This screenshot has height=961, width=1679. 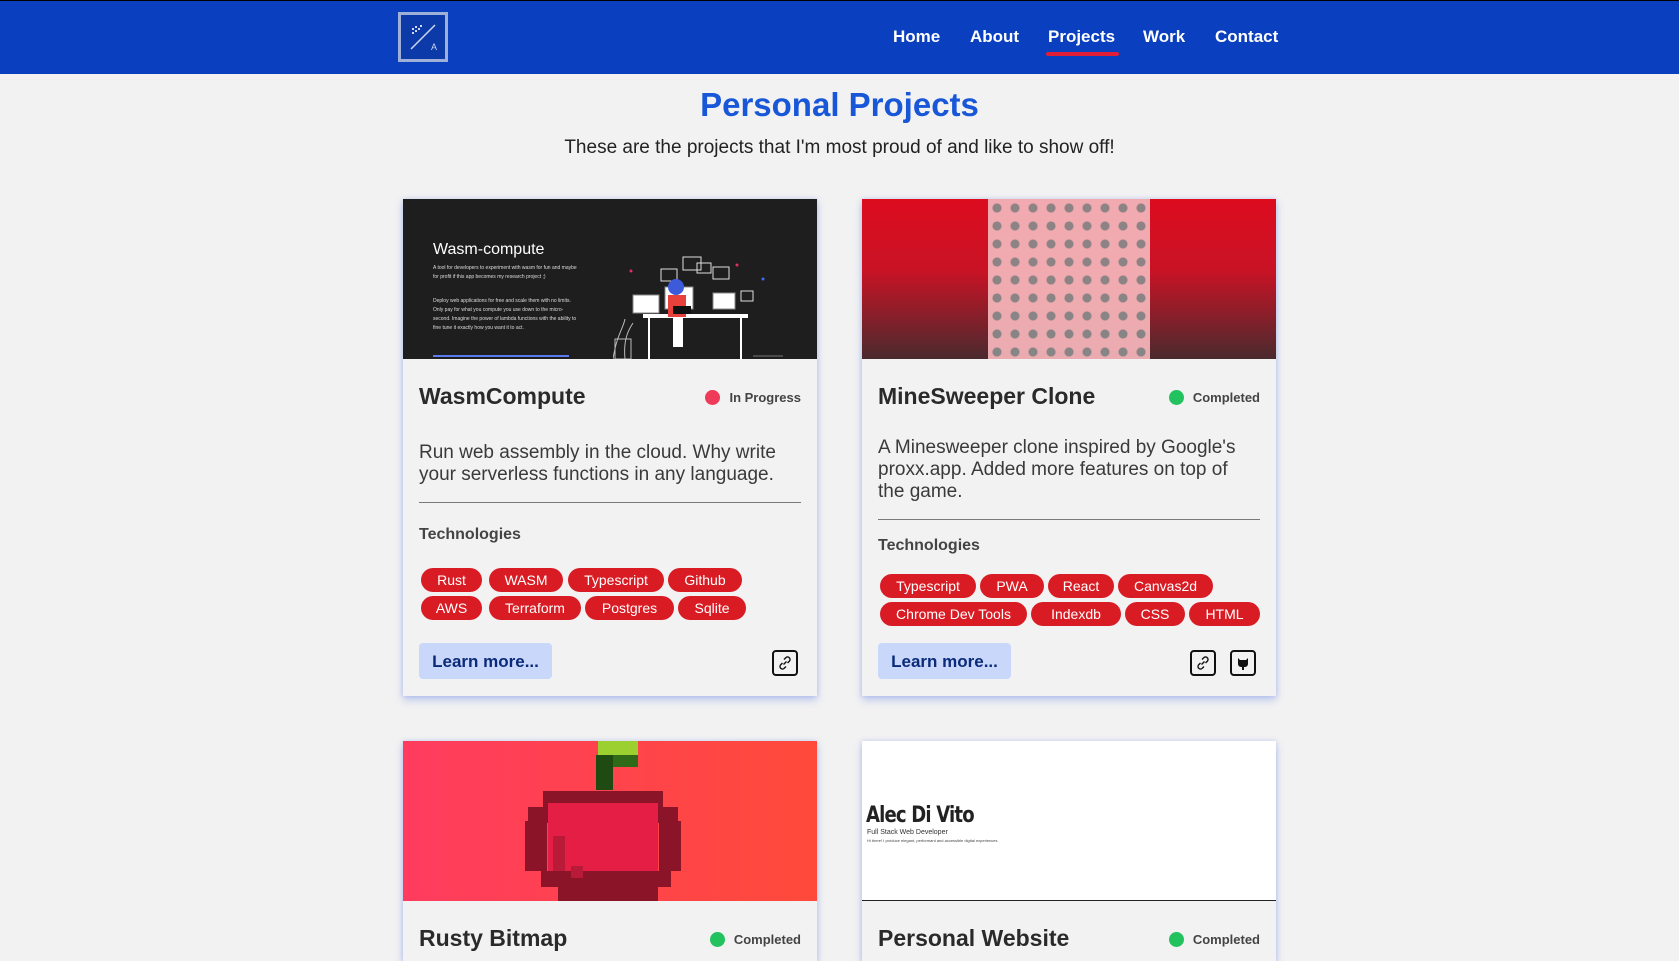 I want to click on project-card-rusty-bitmap: Rusty Bitmap Completed, so click(x=610, y=851).